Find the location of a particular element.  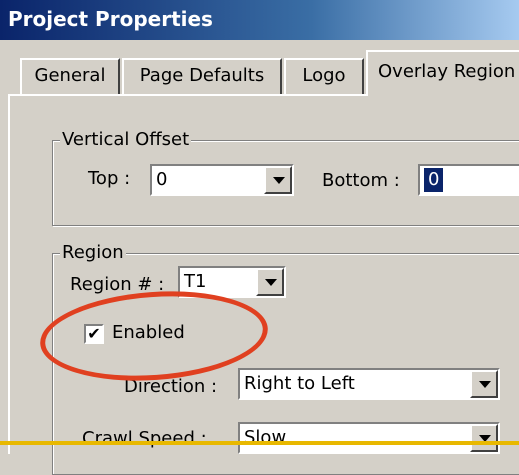

tab-general: General is located at coordinates (70, 77).